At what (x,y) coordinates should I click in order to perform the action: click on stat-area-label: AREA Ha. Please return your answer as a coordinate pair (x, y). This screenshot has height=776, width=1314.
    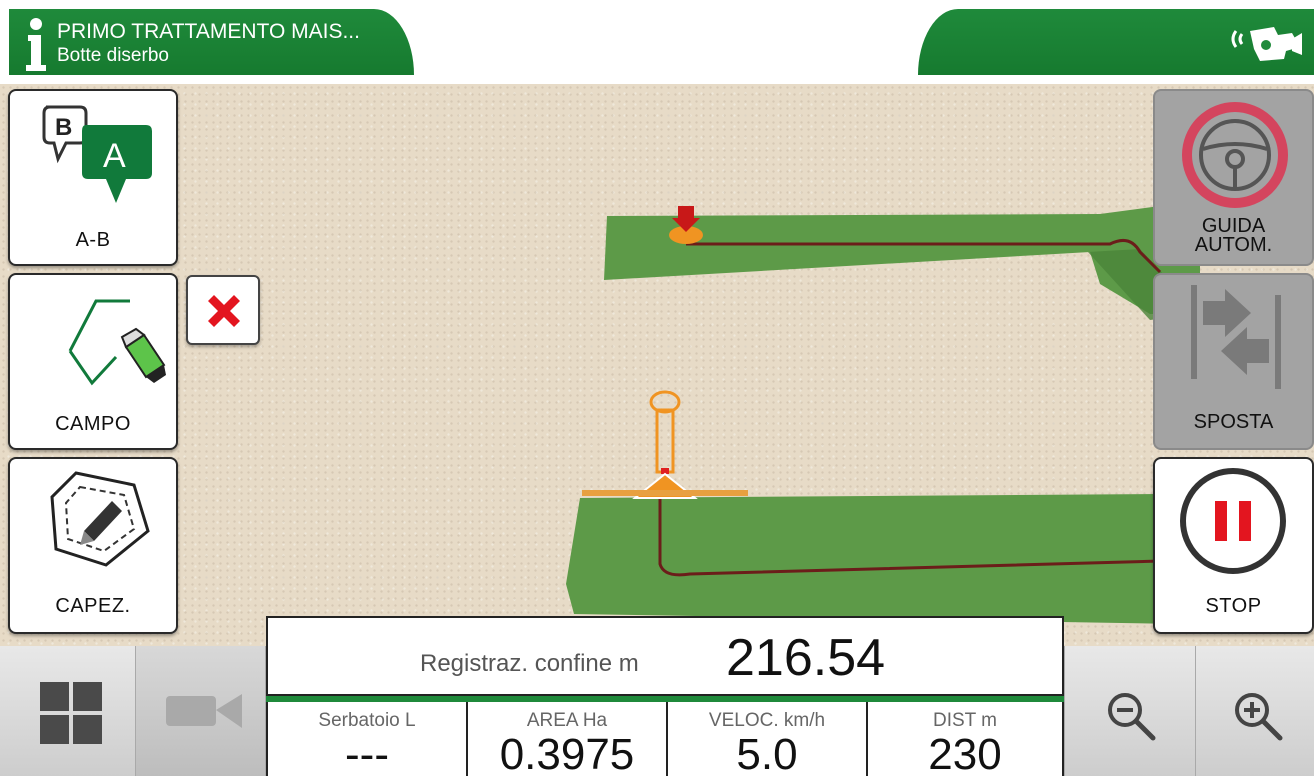
    Looking at the image, I should click on (567, 720).